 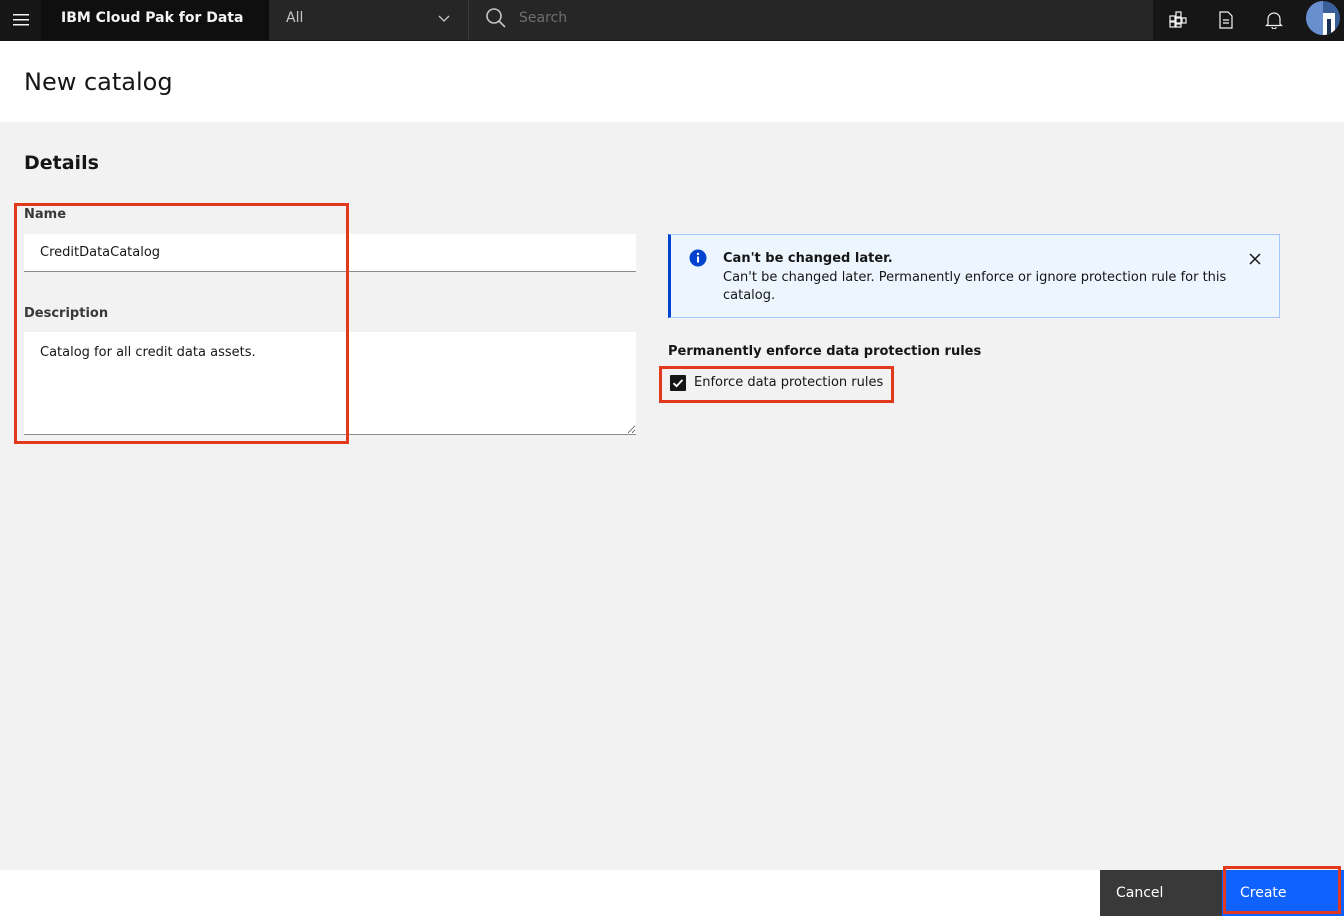 I want to click on create-button: Create, so click(x=1283, y=893).